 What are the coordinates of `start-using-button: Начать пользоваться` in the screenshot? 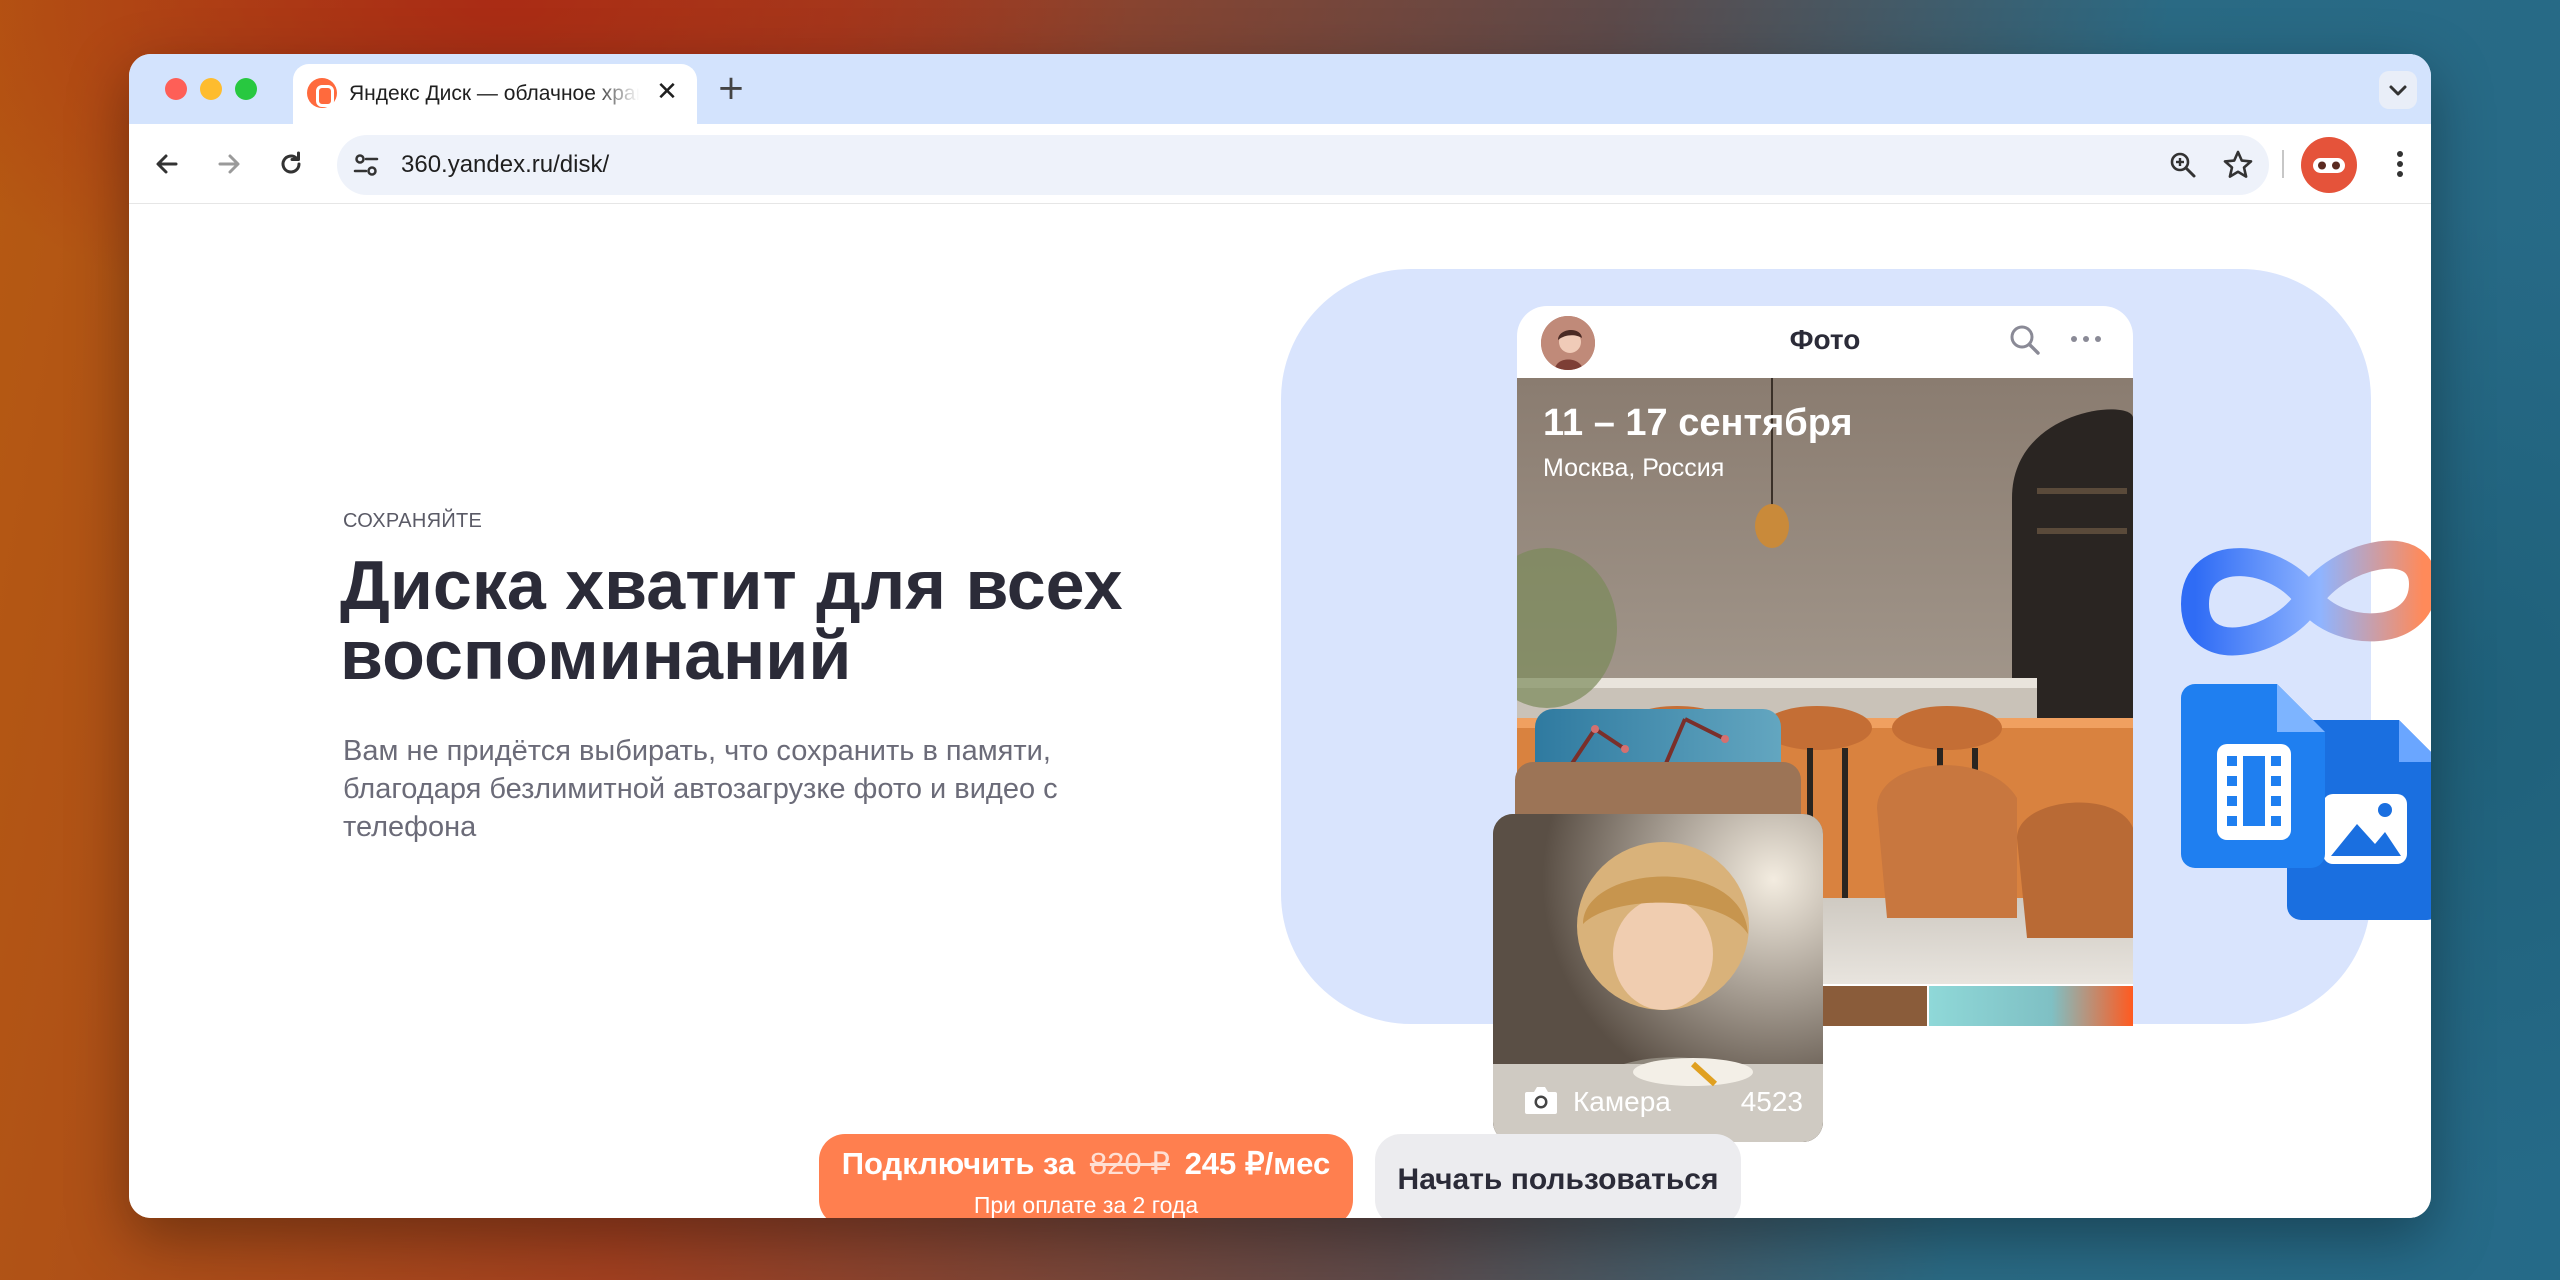 It's located at (1558, 1176).